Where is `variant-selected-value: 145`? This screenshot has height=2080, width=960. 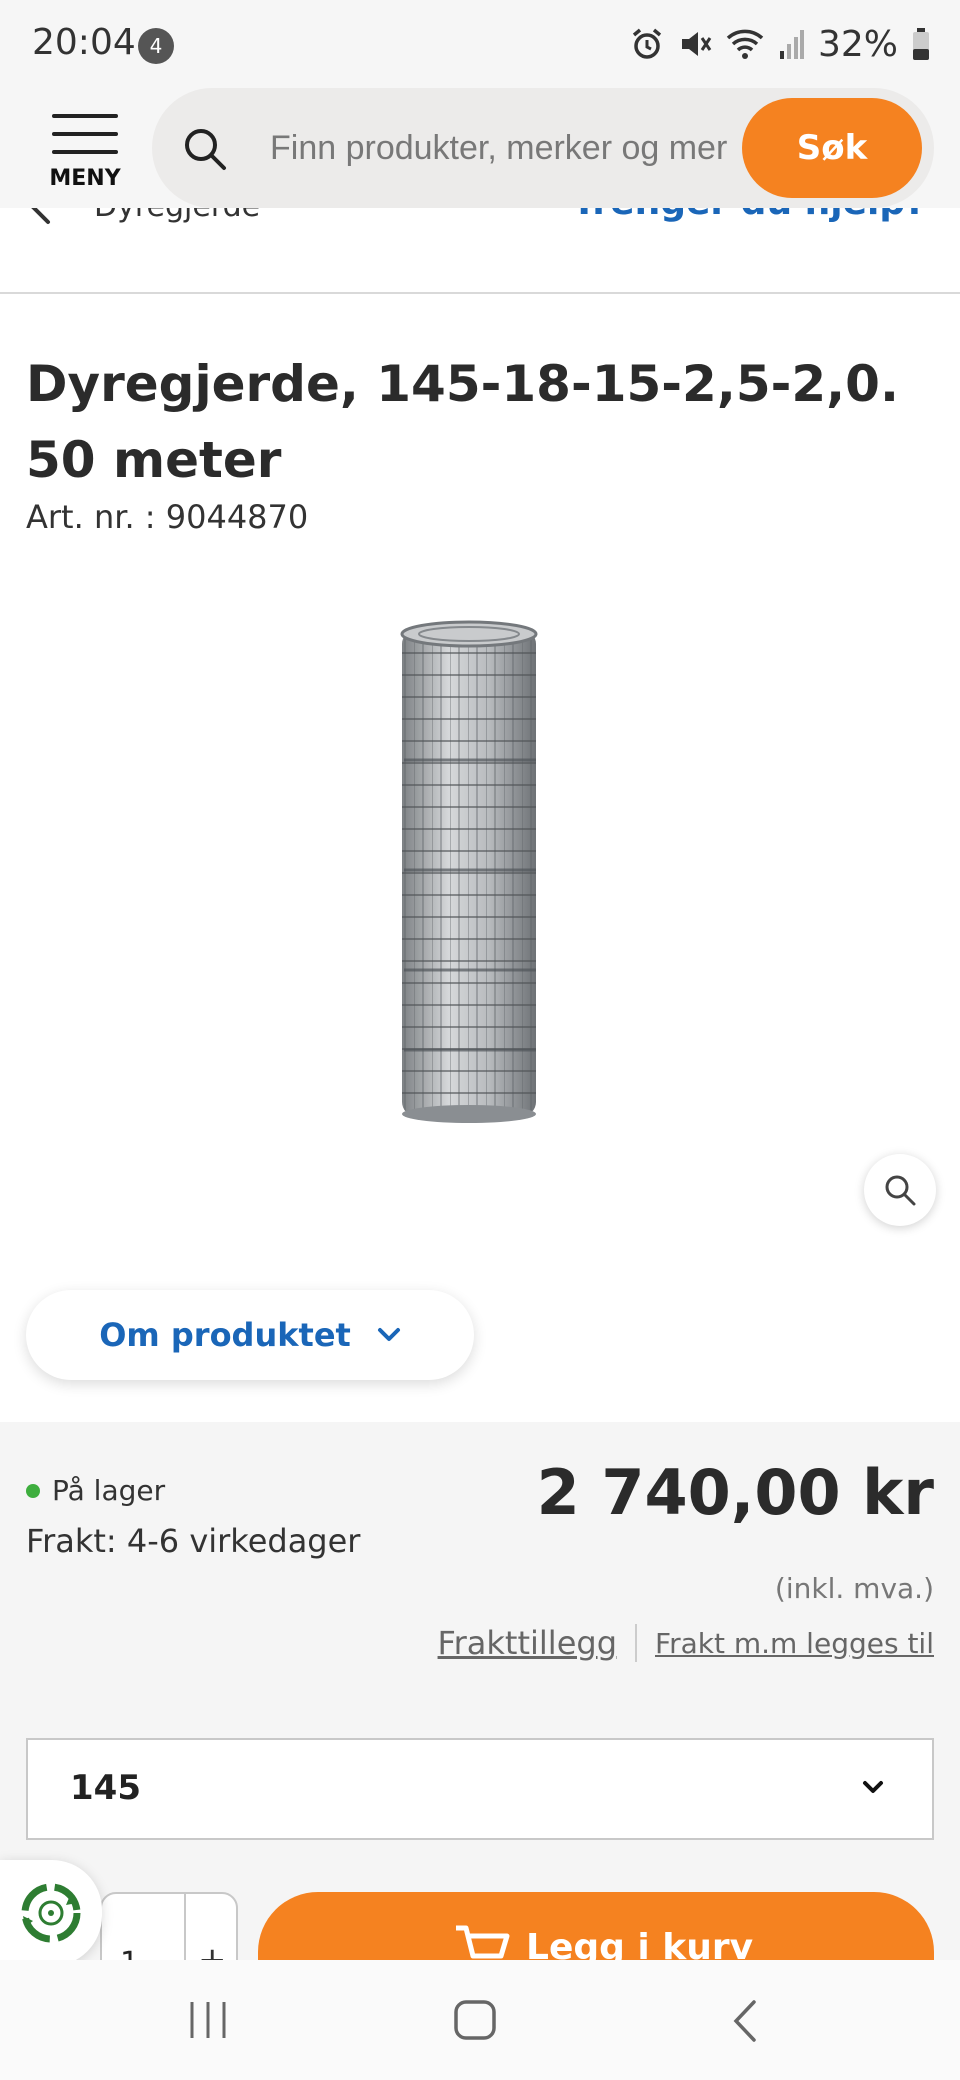 variant-selected-value: 145 is located at coordinates (105, 1788).